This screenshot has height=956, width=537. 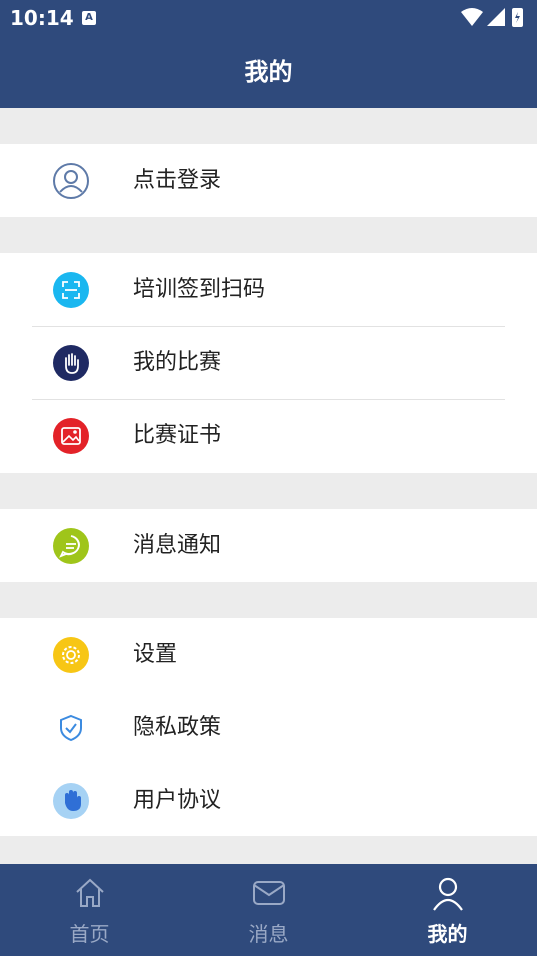 I want to click on accessibility-badge-icon: A, so click(x=89, y=18).